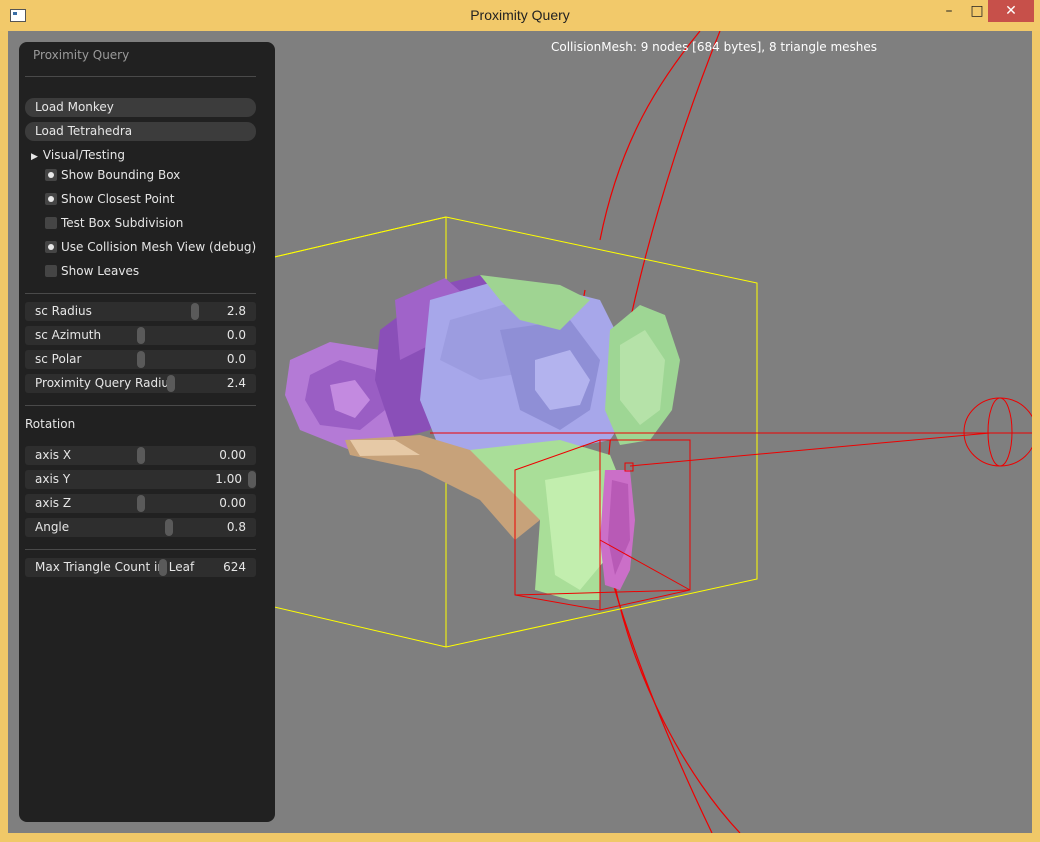  What do you see at coordinates (140, 107) in the screenshot?
I see `load-monkey-button: Load Monkey` at bounding box center [140, 107].